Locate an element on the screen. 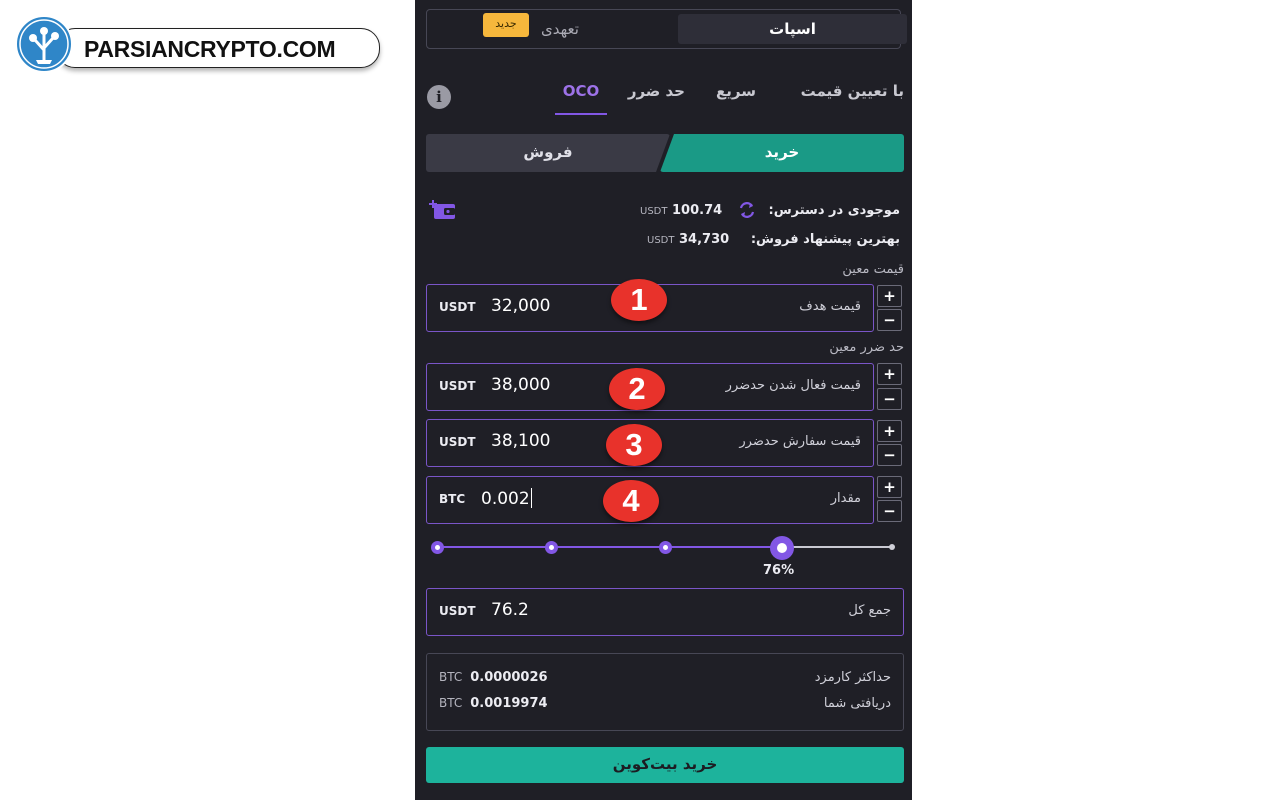  wallet-add-icon is located at coordinates (443, 210).